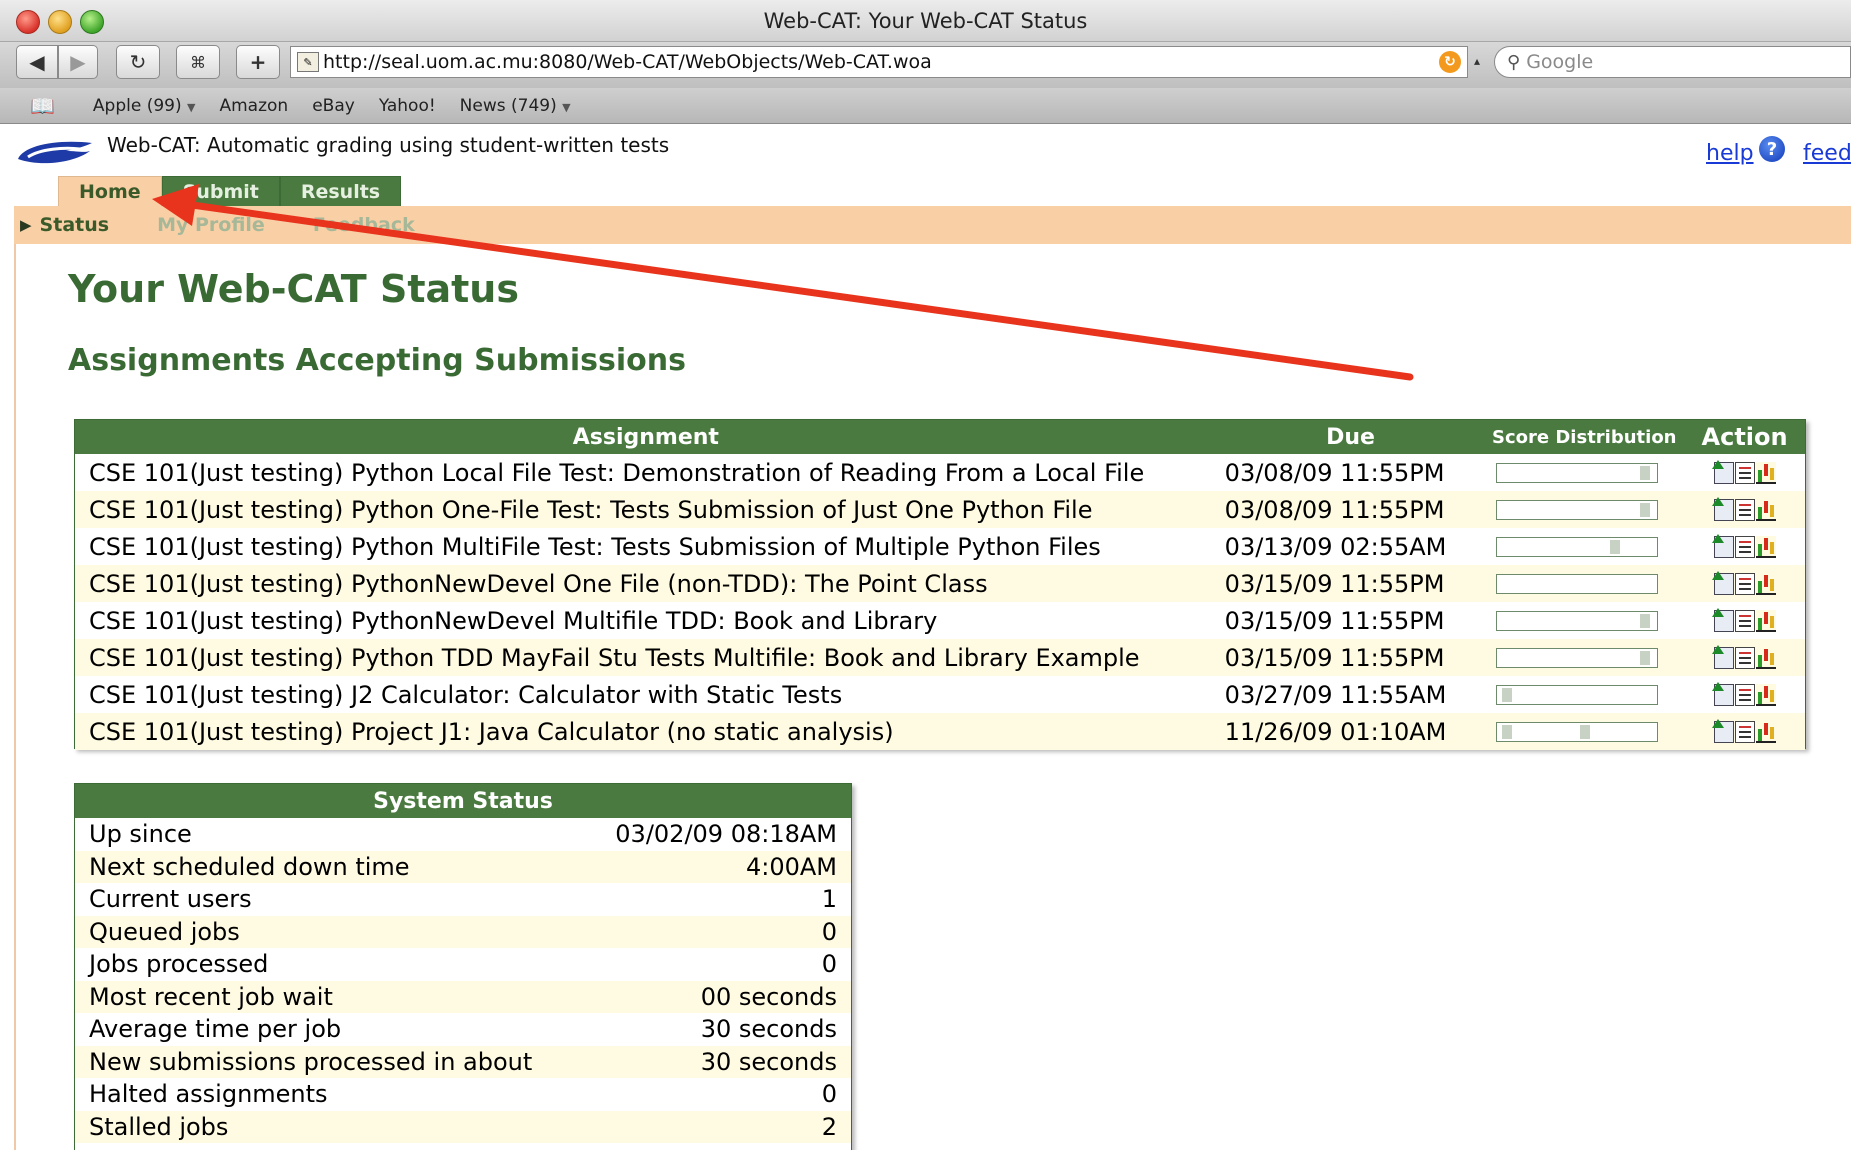 The height and width of the screenshot is (1150, 1851). I want to click on reload-icon: ↻, so click(138, 62).